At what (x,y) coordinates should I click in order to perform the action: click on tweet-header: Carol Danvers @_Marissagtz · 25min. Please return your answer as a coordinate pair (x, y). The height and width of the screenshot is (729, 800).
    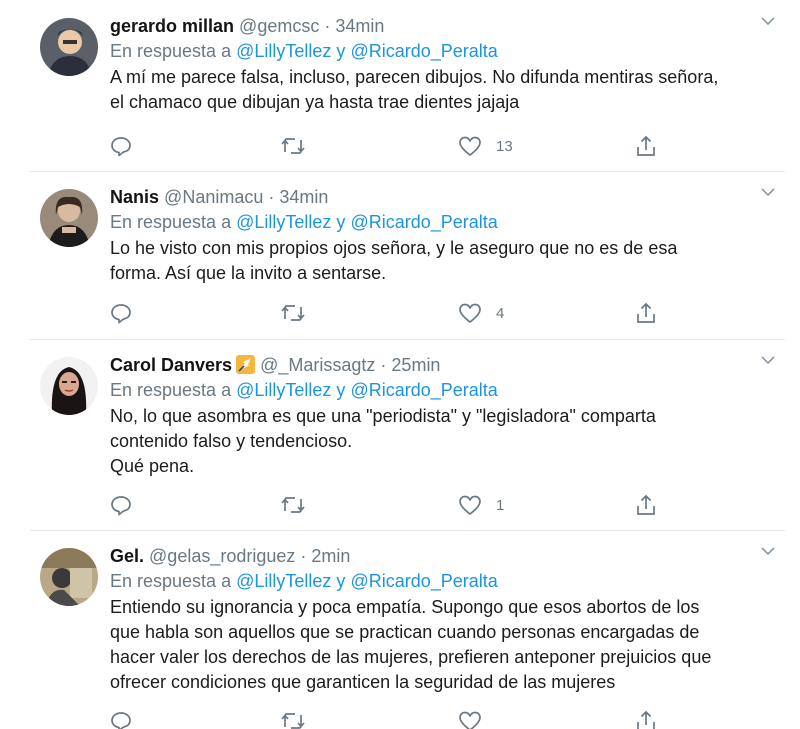
    Looking at the image, I should click on (432, 365).